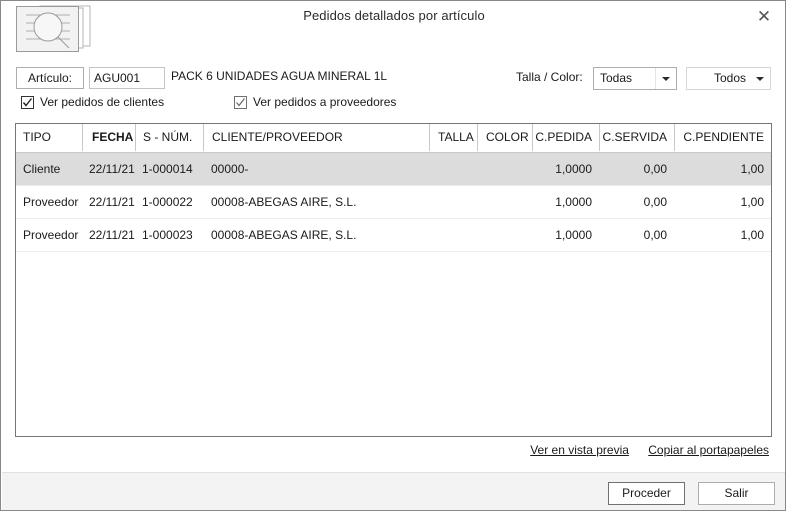 The height and width of the screenshot is (511, 786). I want to click on article-description: PACK 6 UNIDADES AGUA MINERAL 1L, so click(279, 76).